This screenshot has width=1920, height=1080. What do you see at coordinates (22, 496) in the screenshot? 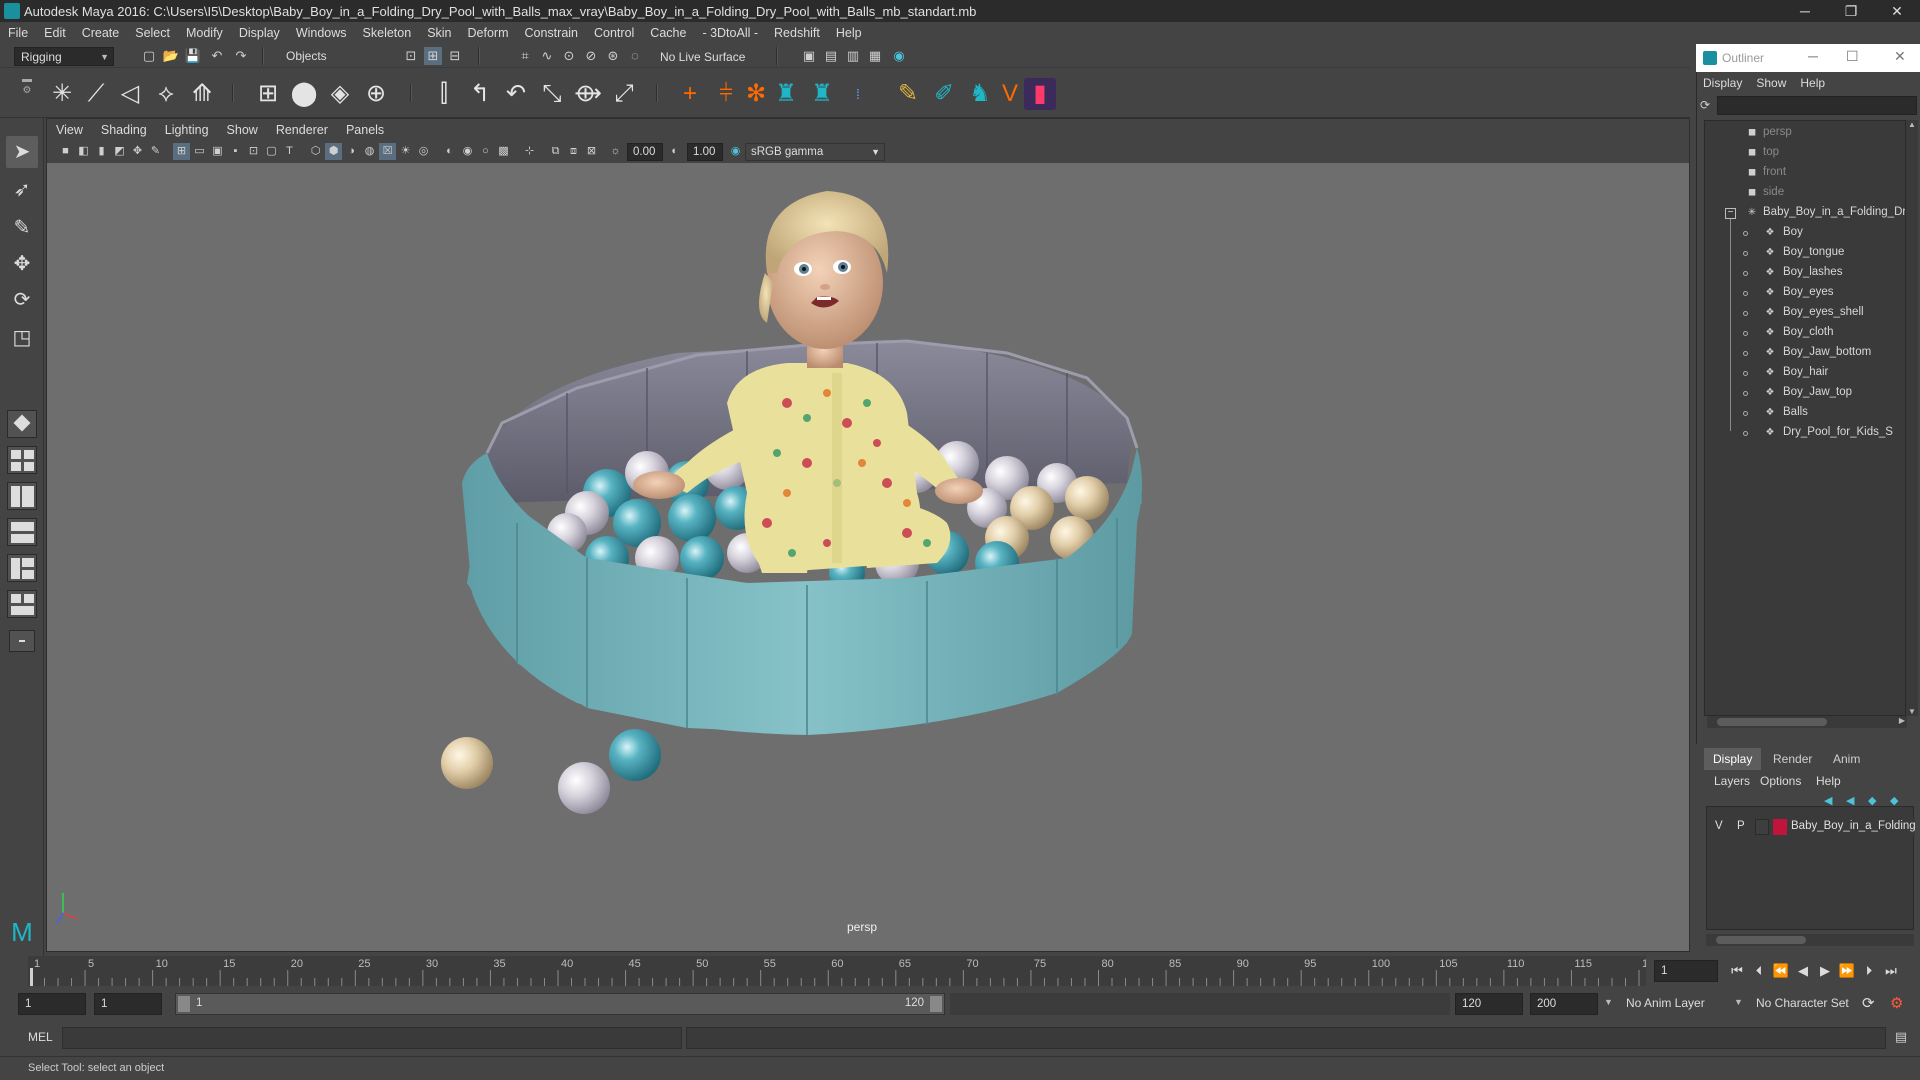
I see `persp-outliner-layout-icon` at bounding box center [22, 496].